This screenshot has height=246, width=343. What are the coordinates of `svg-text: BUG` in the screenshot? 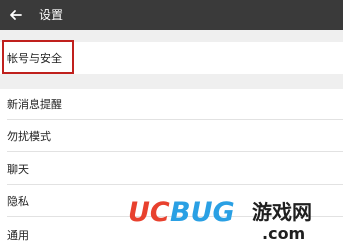 It's located at (202, 212).